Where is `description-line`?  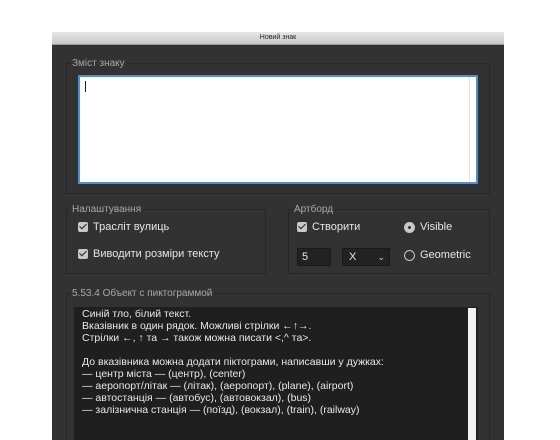 description-line is located at coordinates (276, 350).